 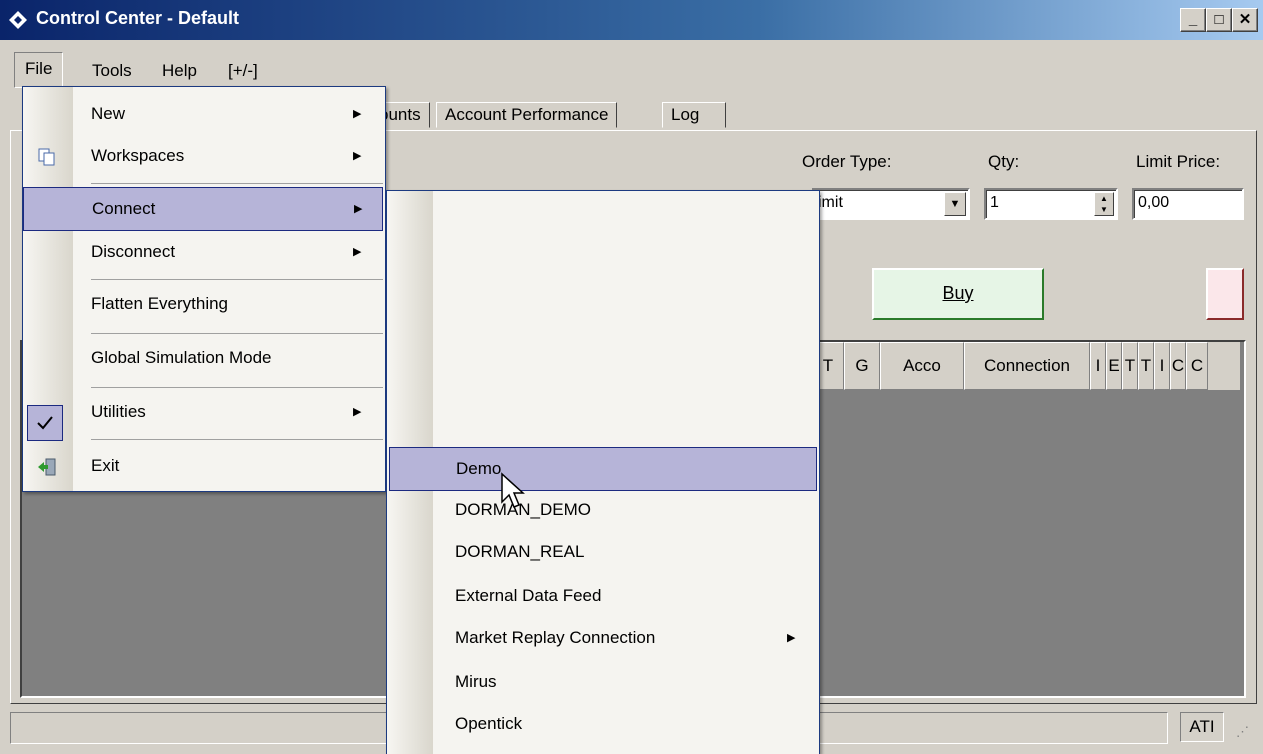 I want to click on grid-header: T G Acco Connection I E T T I C C, so click(x=1026, y=366).